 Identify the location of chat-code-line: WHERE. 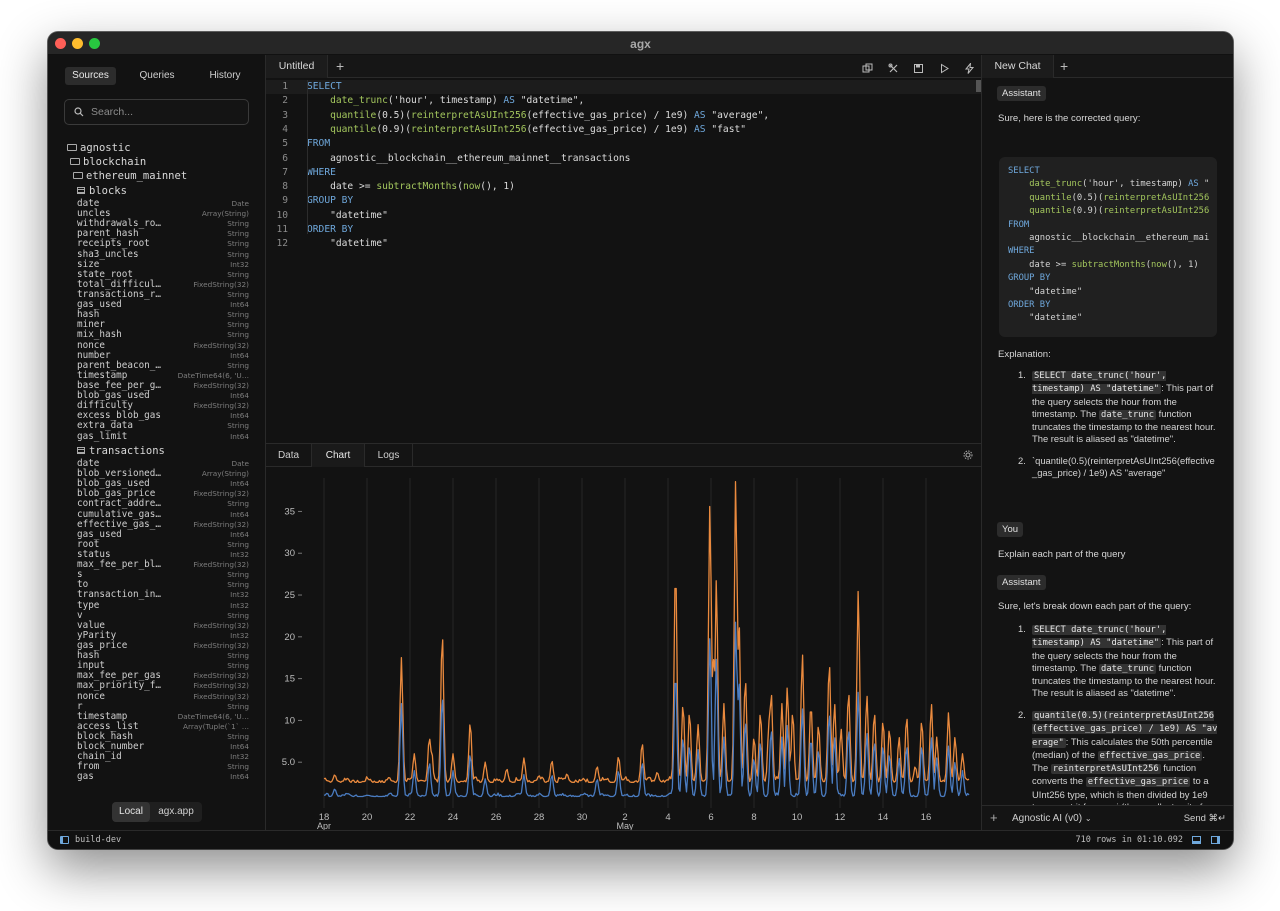
(1021, 251).